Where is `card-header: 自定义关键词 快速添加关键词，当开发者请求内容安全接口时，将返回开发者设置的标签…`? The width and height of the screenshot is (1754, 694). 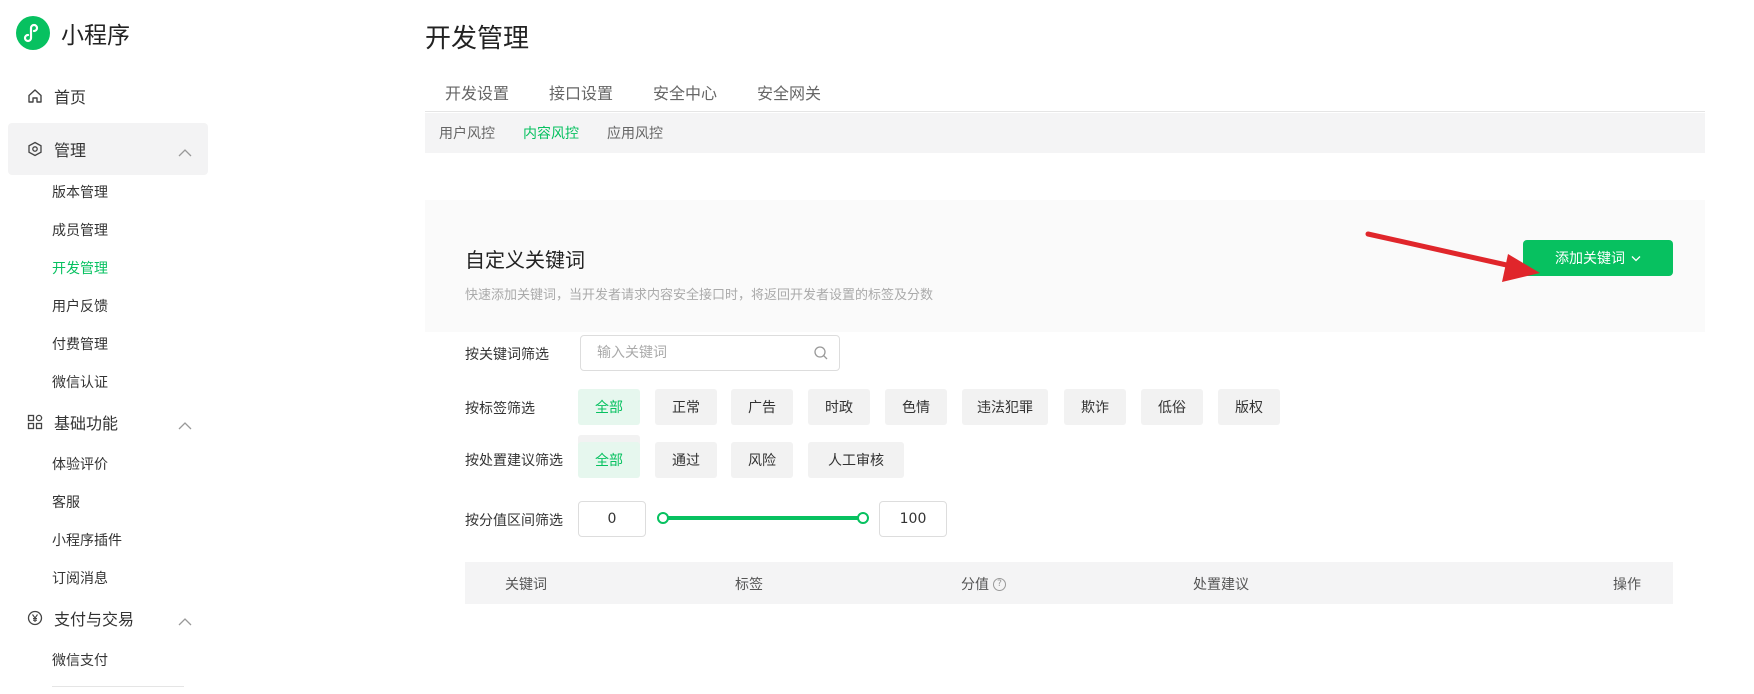
card-header: 自定义关键词 快速添加关键词，当开发者请求内容安全接口时，将返回开发者设置的标签… is located at coordinates (1065, 266).